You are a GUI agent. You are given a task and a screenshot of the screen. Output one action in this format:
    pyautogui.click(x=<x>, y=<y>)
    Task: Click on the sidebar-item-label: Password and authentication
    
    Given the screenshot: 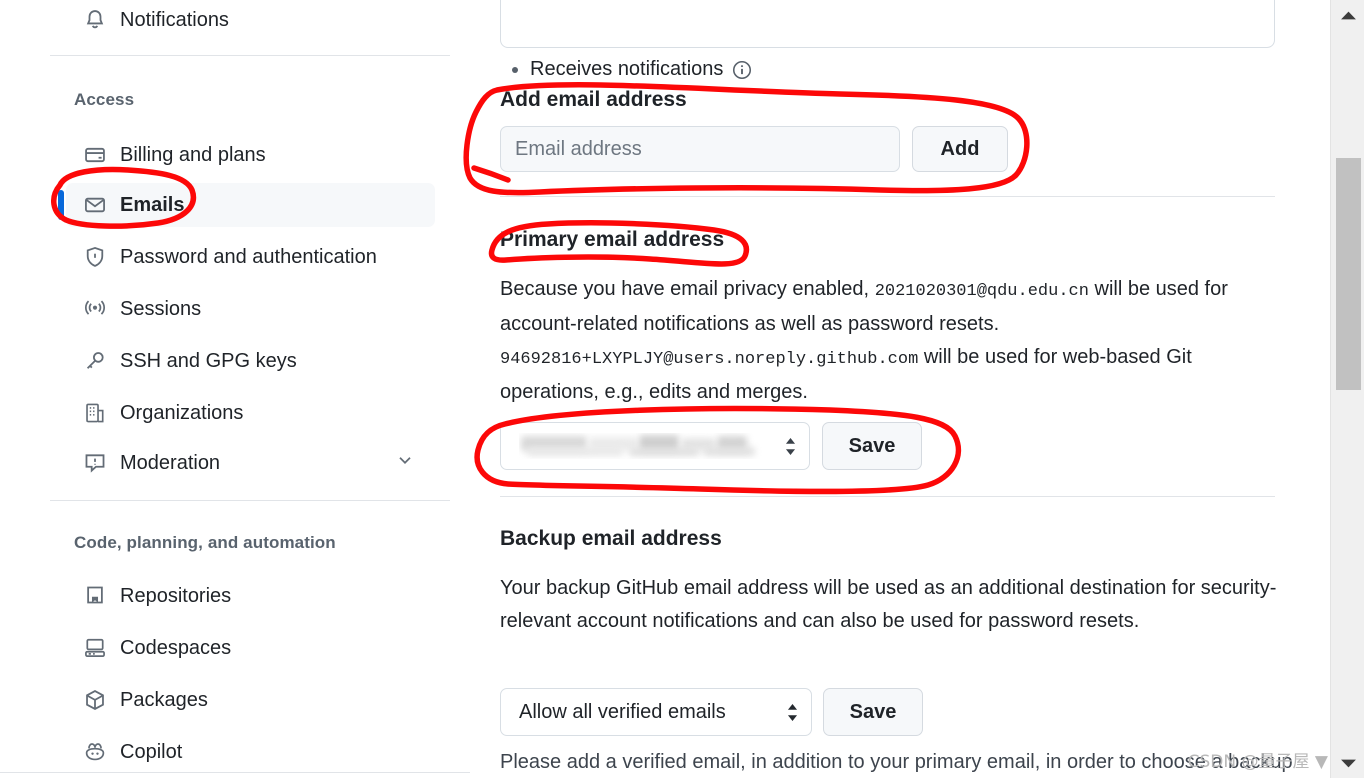 What is the action you would take?
    pyautogui.click(x=248, y=256)
    